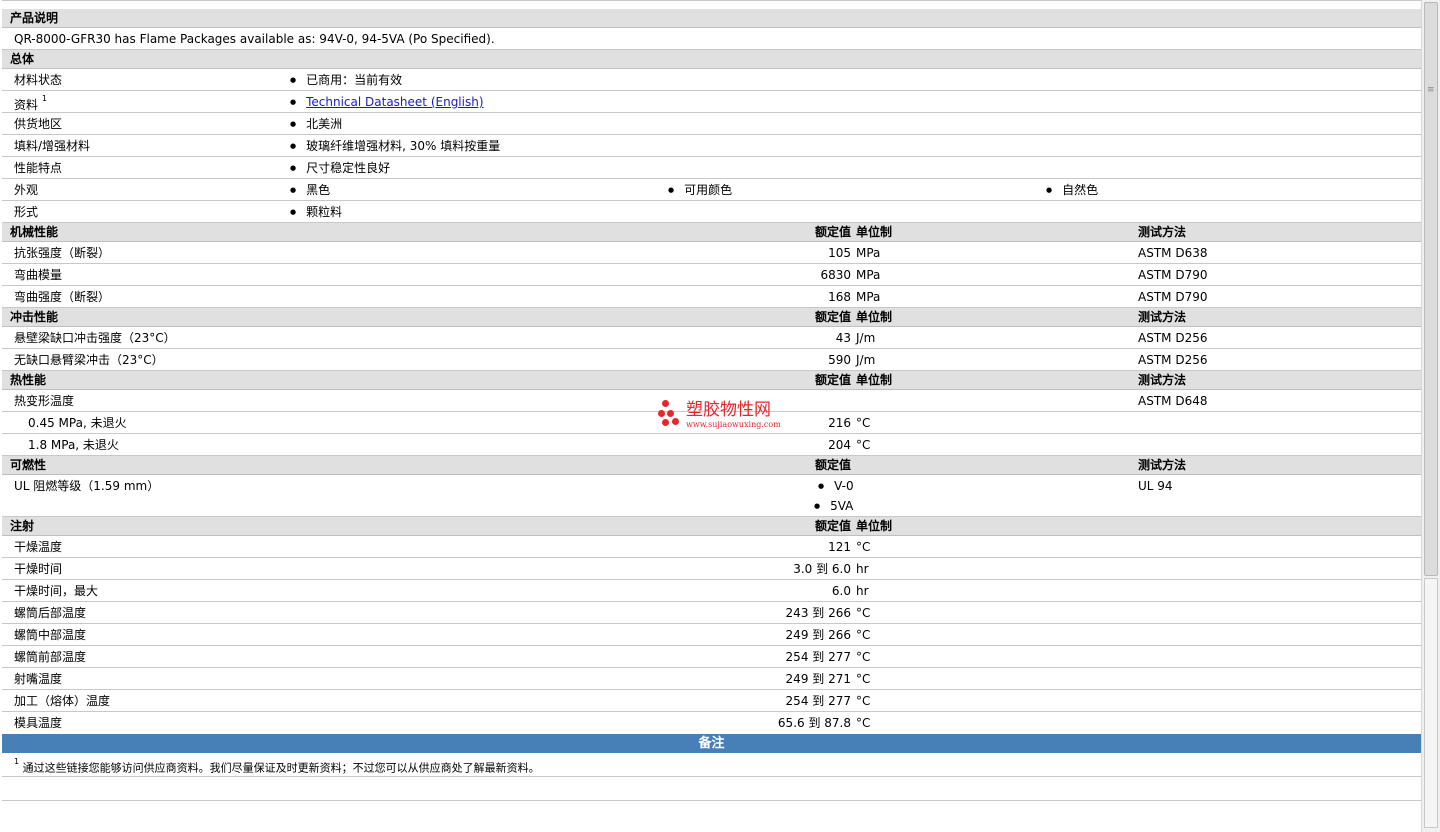 This screenshot has height=832, width=1440. Describe the element at coordinates (711, 297) in the screenshot. I see `property-row: 弯曲强度（断裂） 168 MPa ASTM D790` at that location.